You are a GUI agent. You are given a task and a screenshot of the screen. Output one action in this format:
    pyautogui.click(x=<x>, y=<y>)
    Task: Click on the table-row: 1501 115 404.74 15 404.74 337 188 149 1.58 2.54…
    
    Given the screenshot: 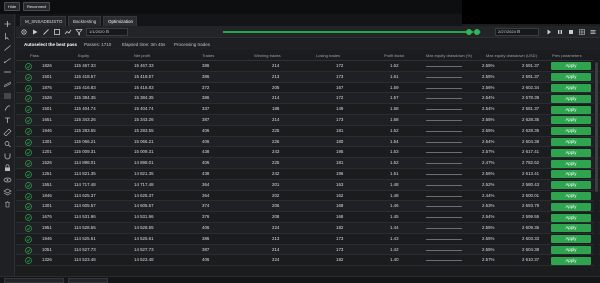 What is the action you would take?
    pyautogui.click(x=308, y=109)
    